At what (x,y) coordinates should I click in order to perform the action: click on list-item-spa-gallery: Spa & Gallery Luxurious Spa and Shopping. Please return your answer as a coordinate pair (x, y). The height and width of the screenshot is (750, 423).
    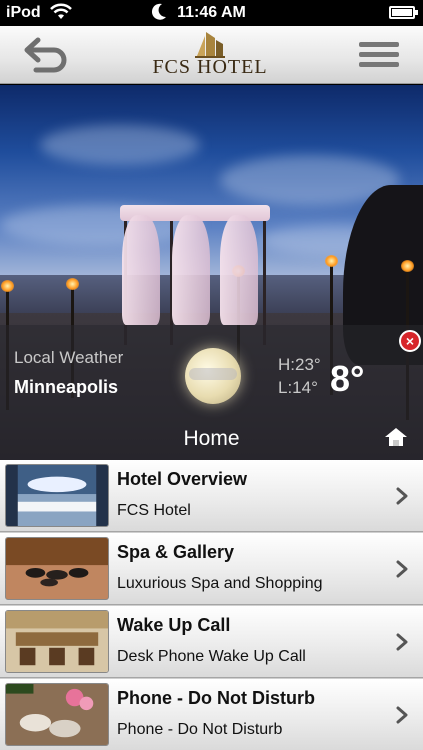
    Looking at the image, I should click on (211, 569).